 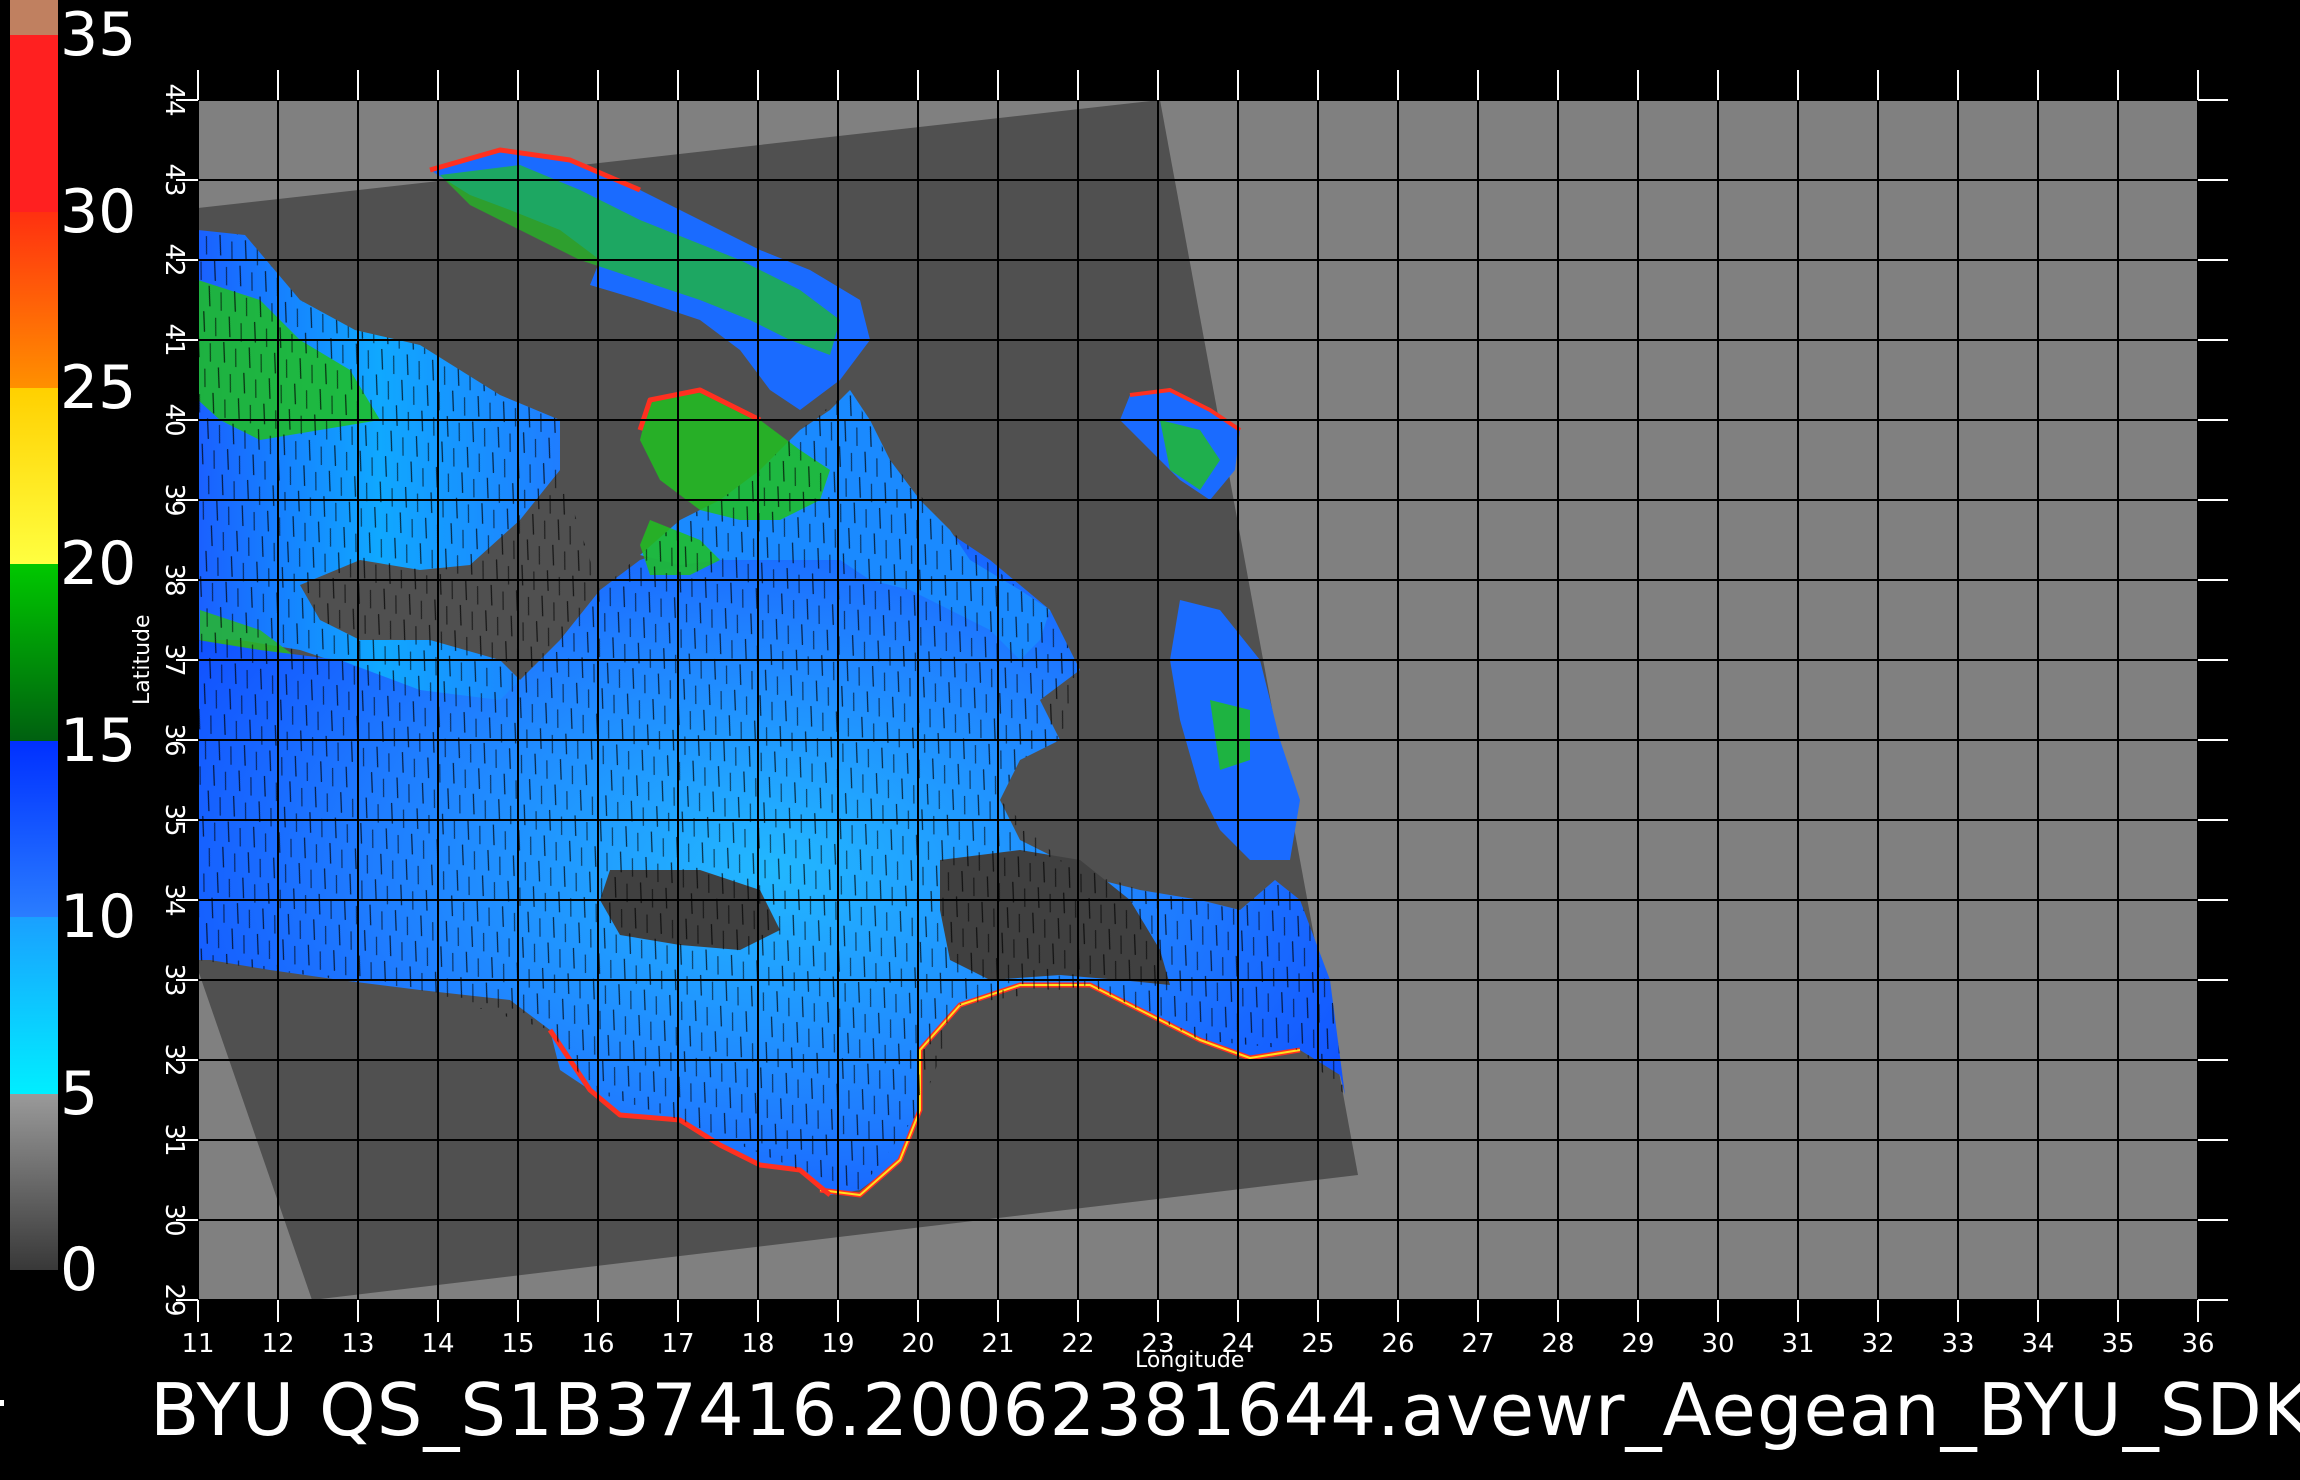 What do you see at coordinates (174, 1299) in the screenshot?
I see `y-tick-label: 29` at bounding box center [174, 1299].